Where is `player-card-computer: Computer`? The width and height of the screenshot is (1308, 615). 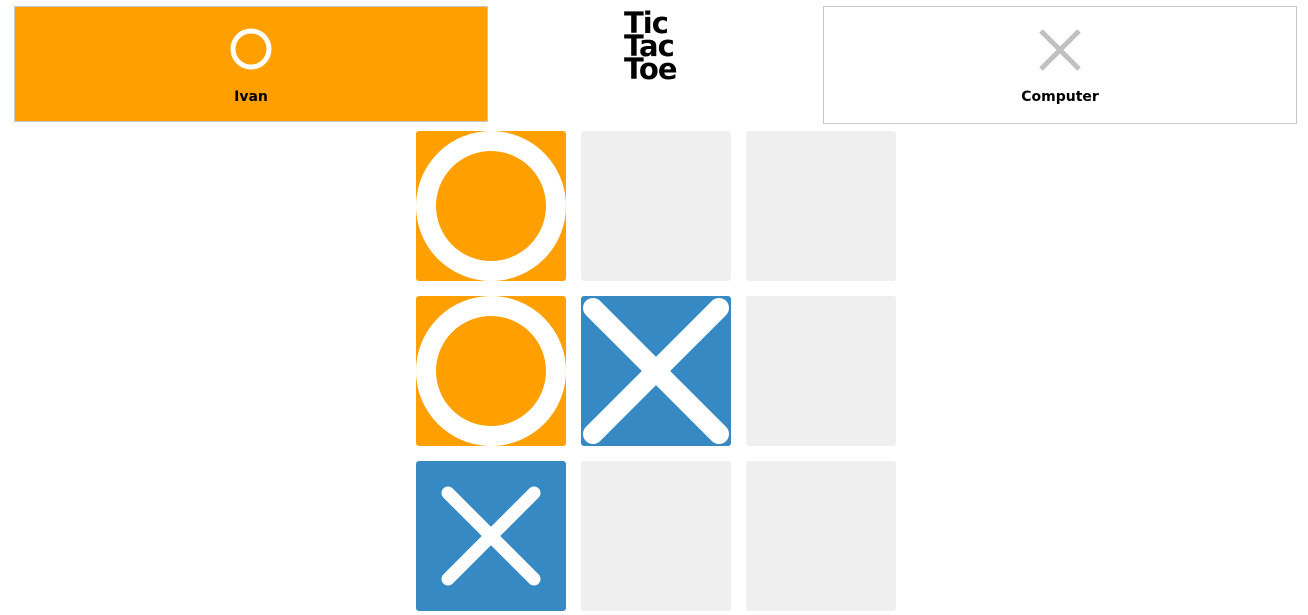
player-card-computer: Computer is located at coordinates (1060, 65).